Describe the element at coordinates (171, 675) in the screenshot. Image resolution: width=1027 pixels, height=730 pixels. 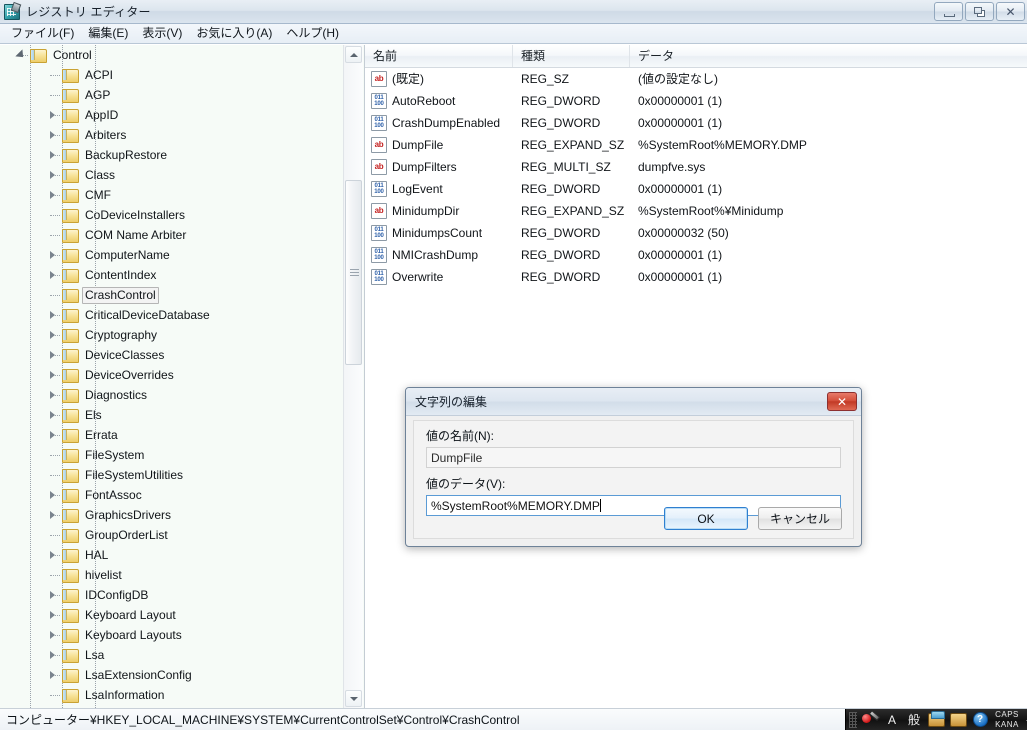
I see `tree-node-lsaextensionconfig: LsaExtensionConfig` at that location.